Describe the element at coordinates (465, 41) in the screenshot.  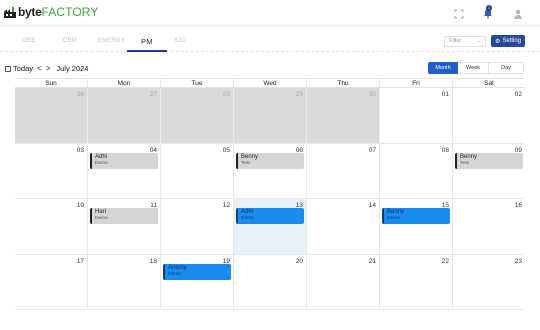
I see `filter-select: Filter ⌄` at that location.